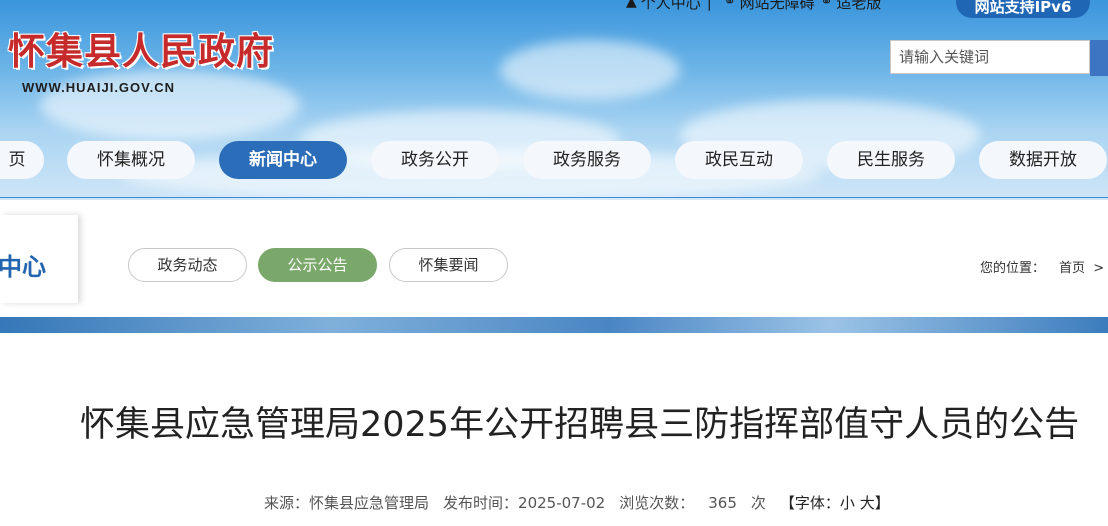  What do you see at coordinates (590, 70) in the screenshot?
I see `cloud-decoration` at bounding box center [590, 70].